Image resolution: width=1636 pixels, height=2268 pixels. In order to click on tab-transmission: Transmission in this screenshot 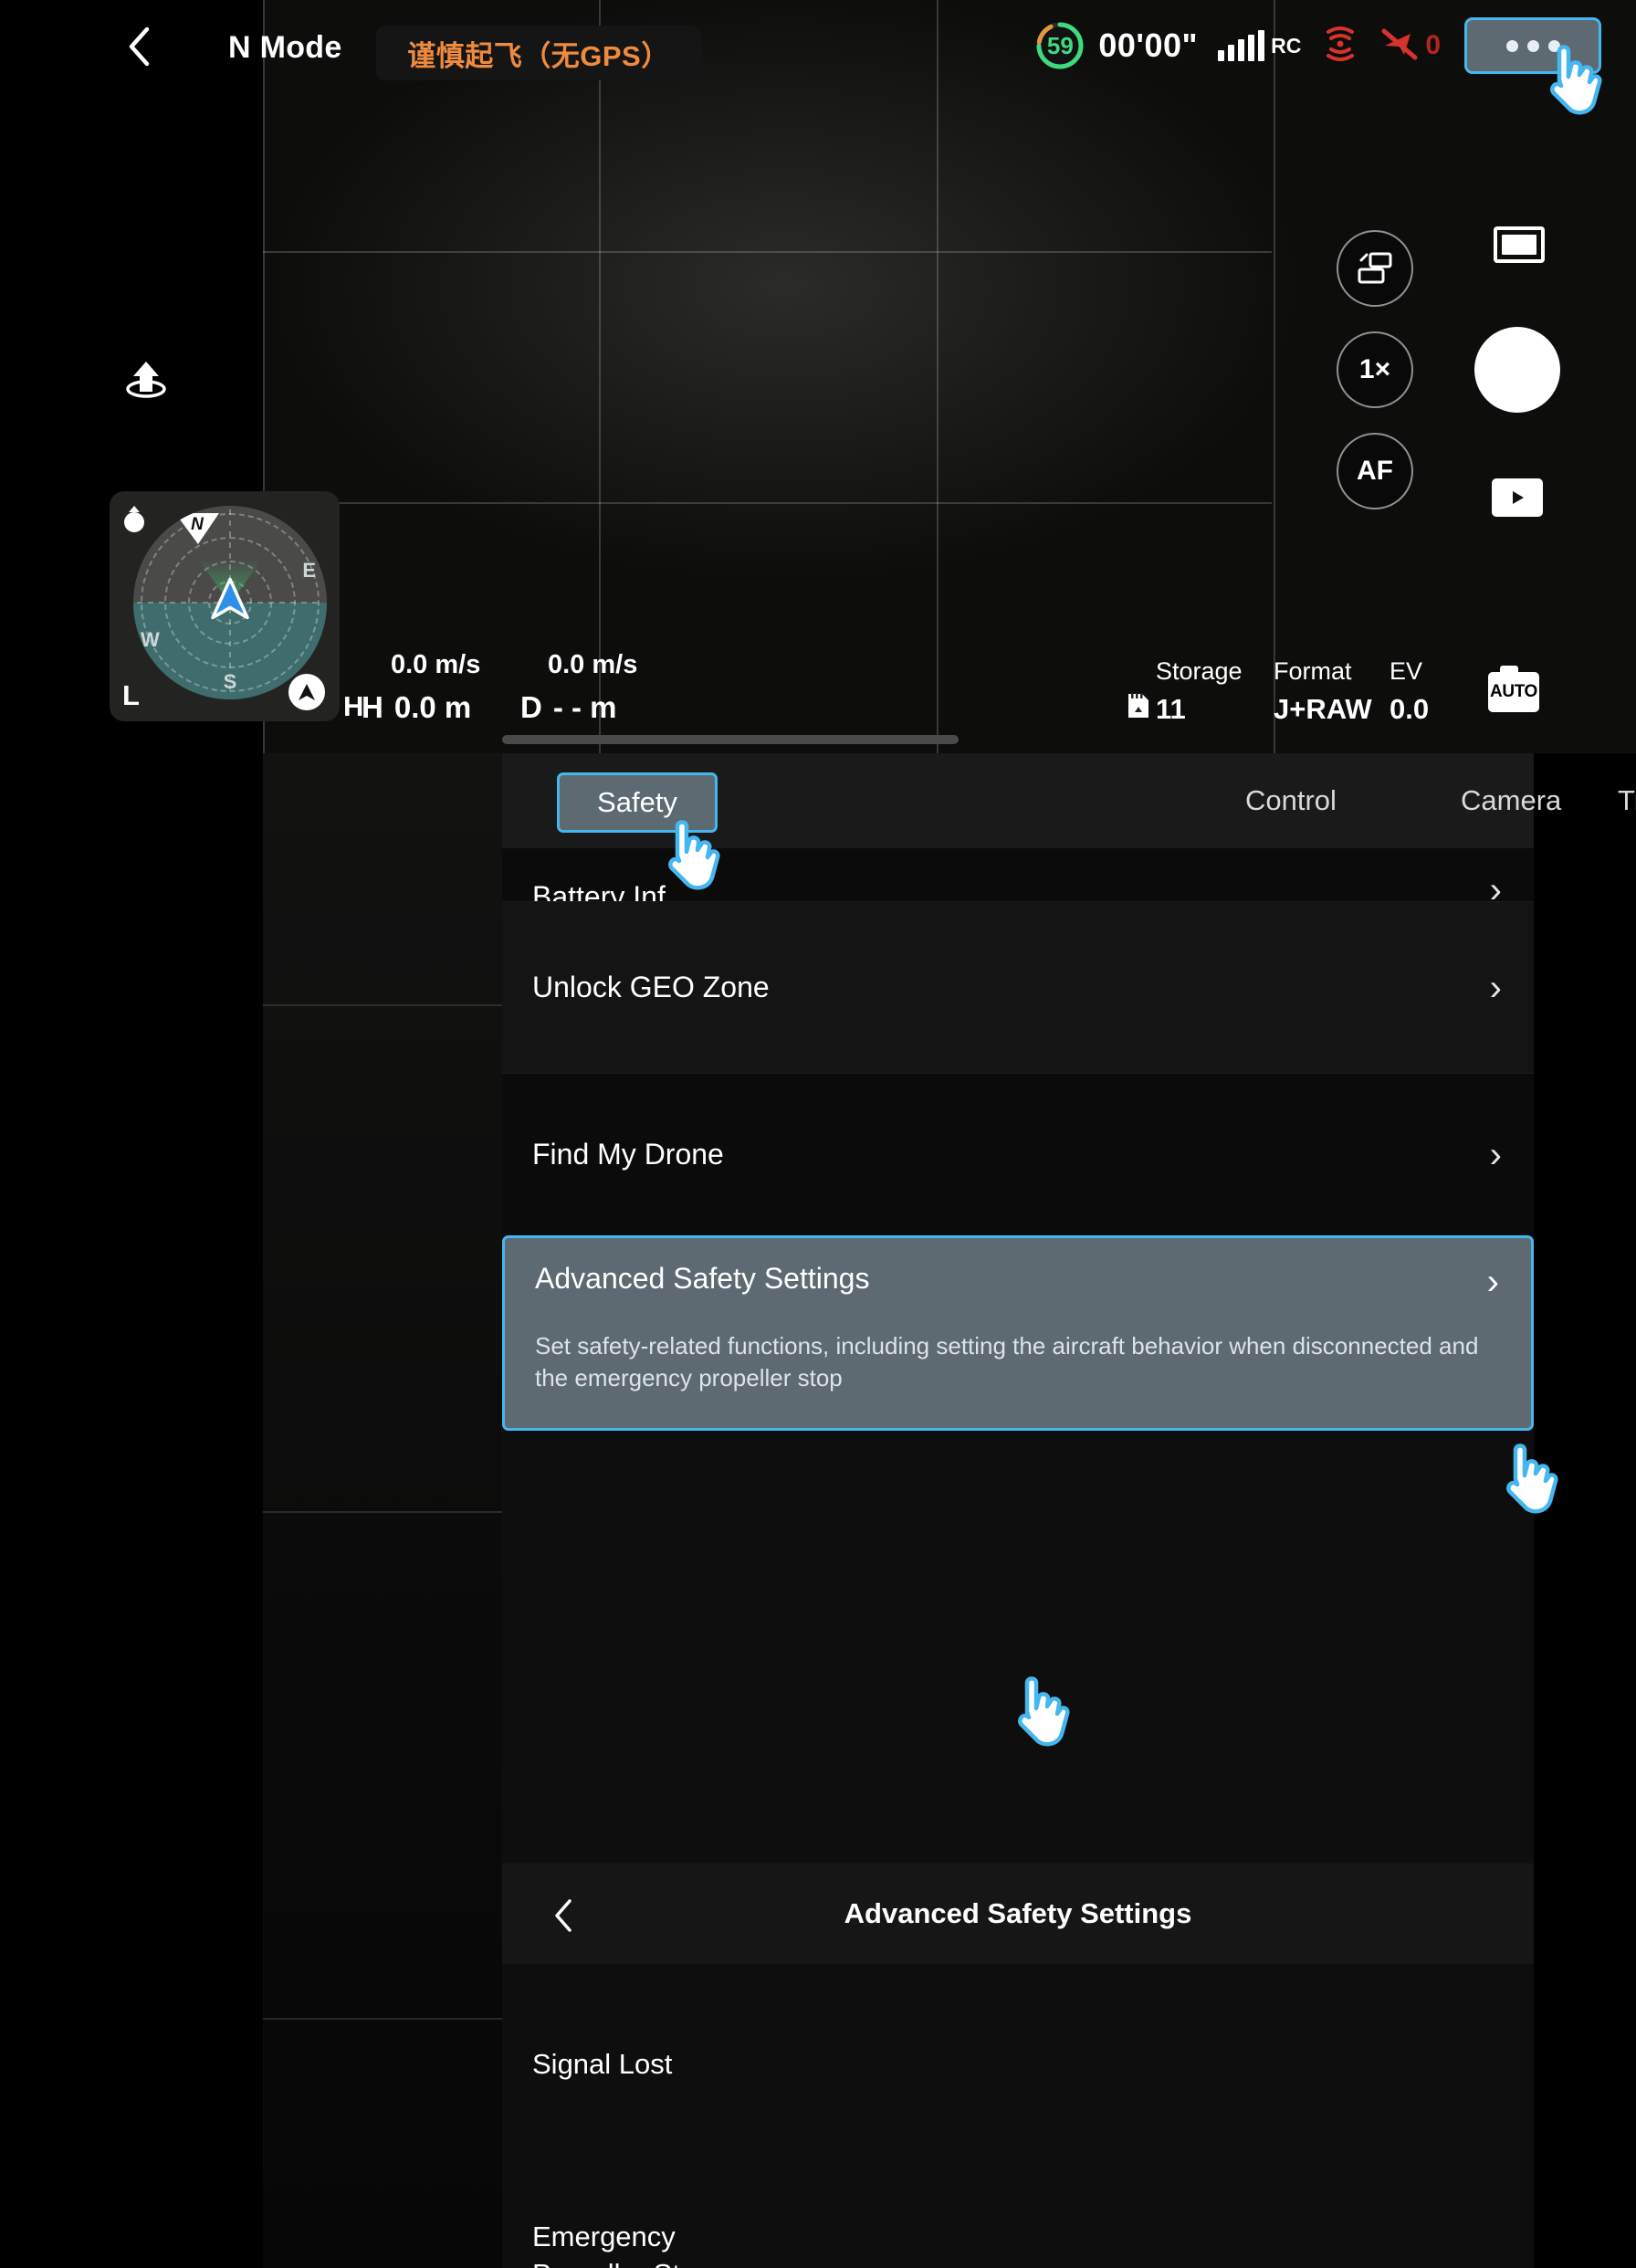, I will do `click(1622, 800)`.